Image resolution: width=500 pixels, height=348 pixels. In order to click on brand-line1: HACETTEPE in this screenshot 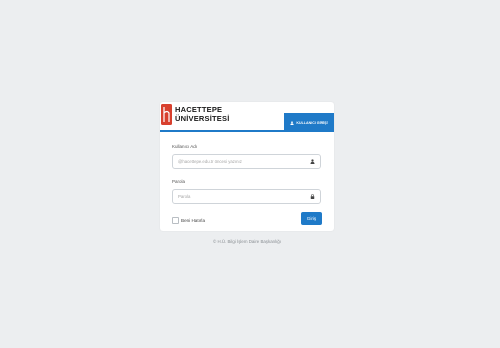, I will do `click(199, 109)`.